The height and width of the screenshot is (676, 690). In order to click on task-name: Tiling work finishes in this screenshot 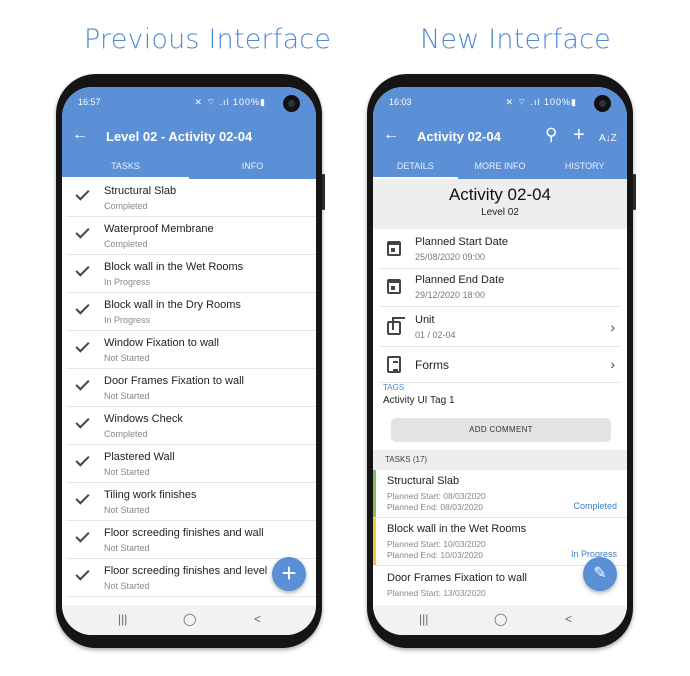, I will do `click(150, 495)`.